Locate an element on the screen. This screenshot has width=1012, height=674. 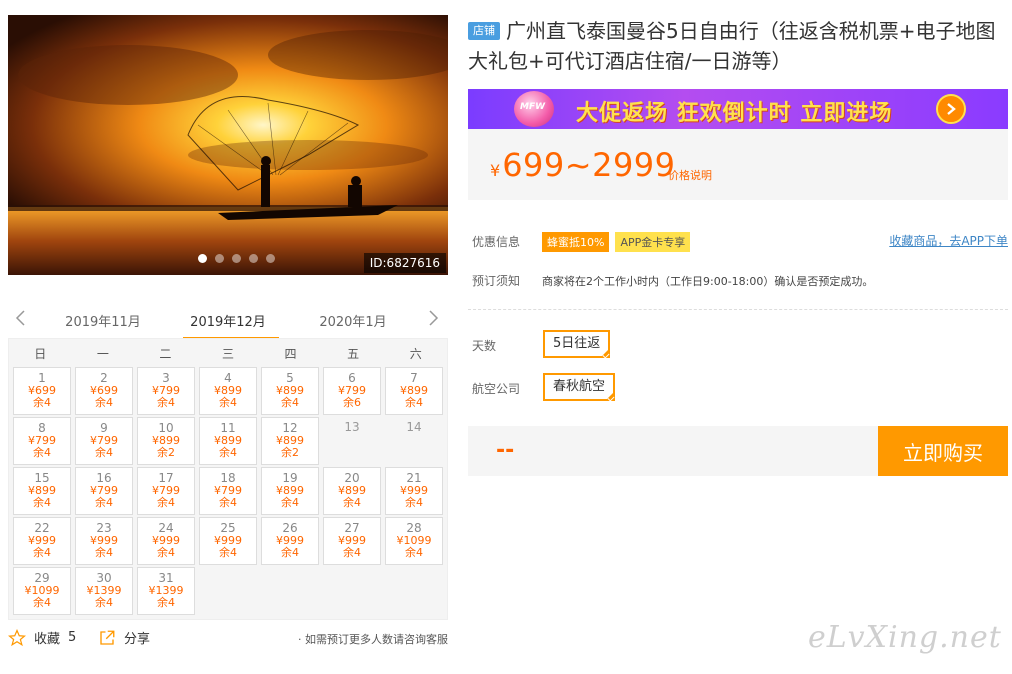
consult-note: · 如需预订更多人数请咨询客服 is located at coordinates (373, 639).